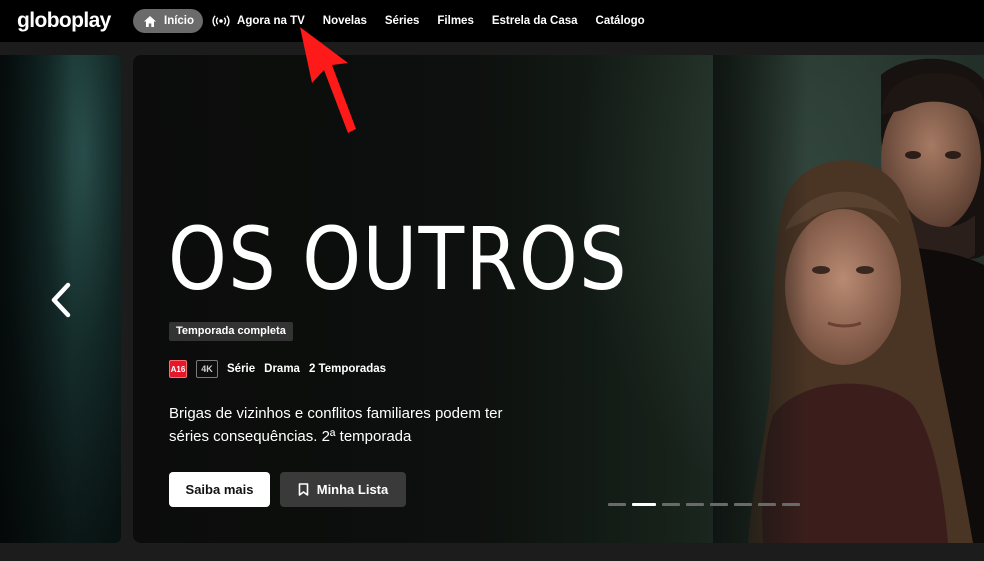 Image resolution: width=984 pixels, height=561 pixels. What do you see at coordinates (179, 21) in the screenshot?
I see `nav-item-label: Início` at bounding box center [179, 21].